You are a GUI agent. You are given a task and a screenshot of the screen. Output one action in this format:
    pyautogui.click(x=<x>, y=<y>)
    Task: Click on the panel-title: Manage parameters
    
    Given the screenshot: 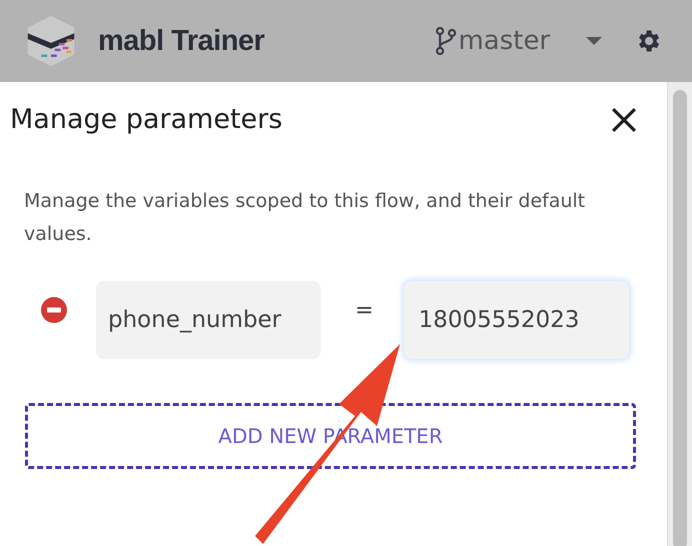 What is the action you would take?
    pyautogui.click(x=146, y=119)
    